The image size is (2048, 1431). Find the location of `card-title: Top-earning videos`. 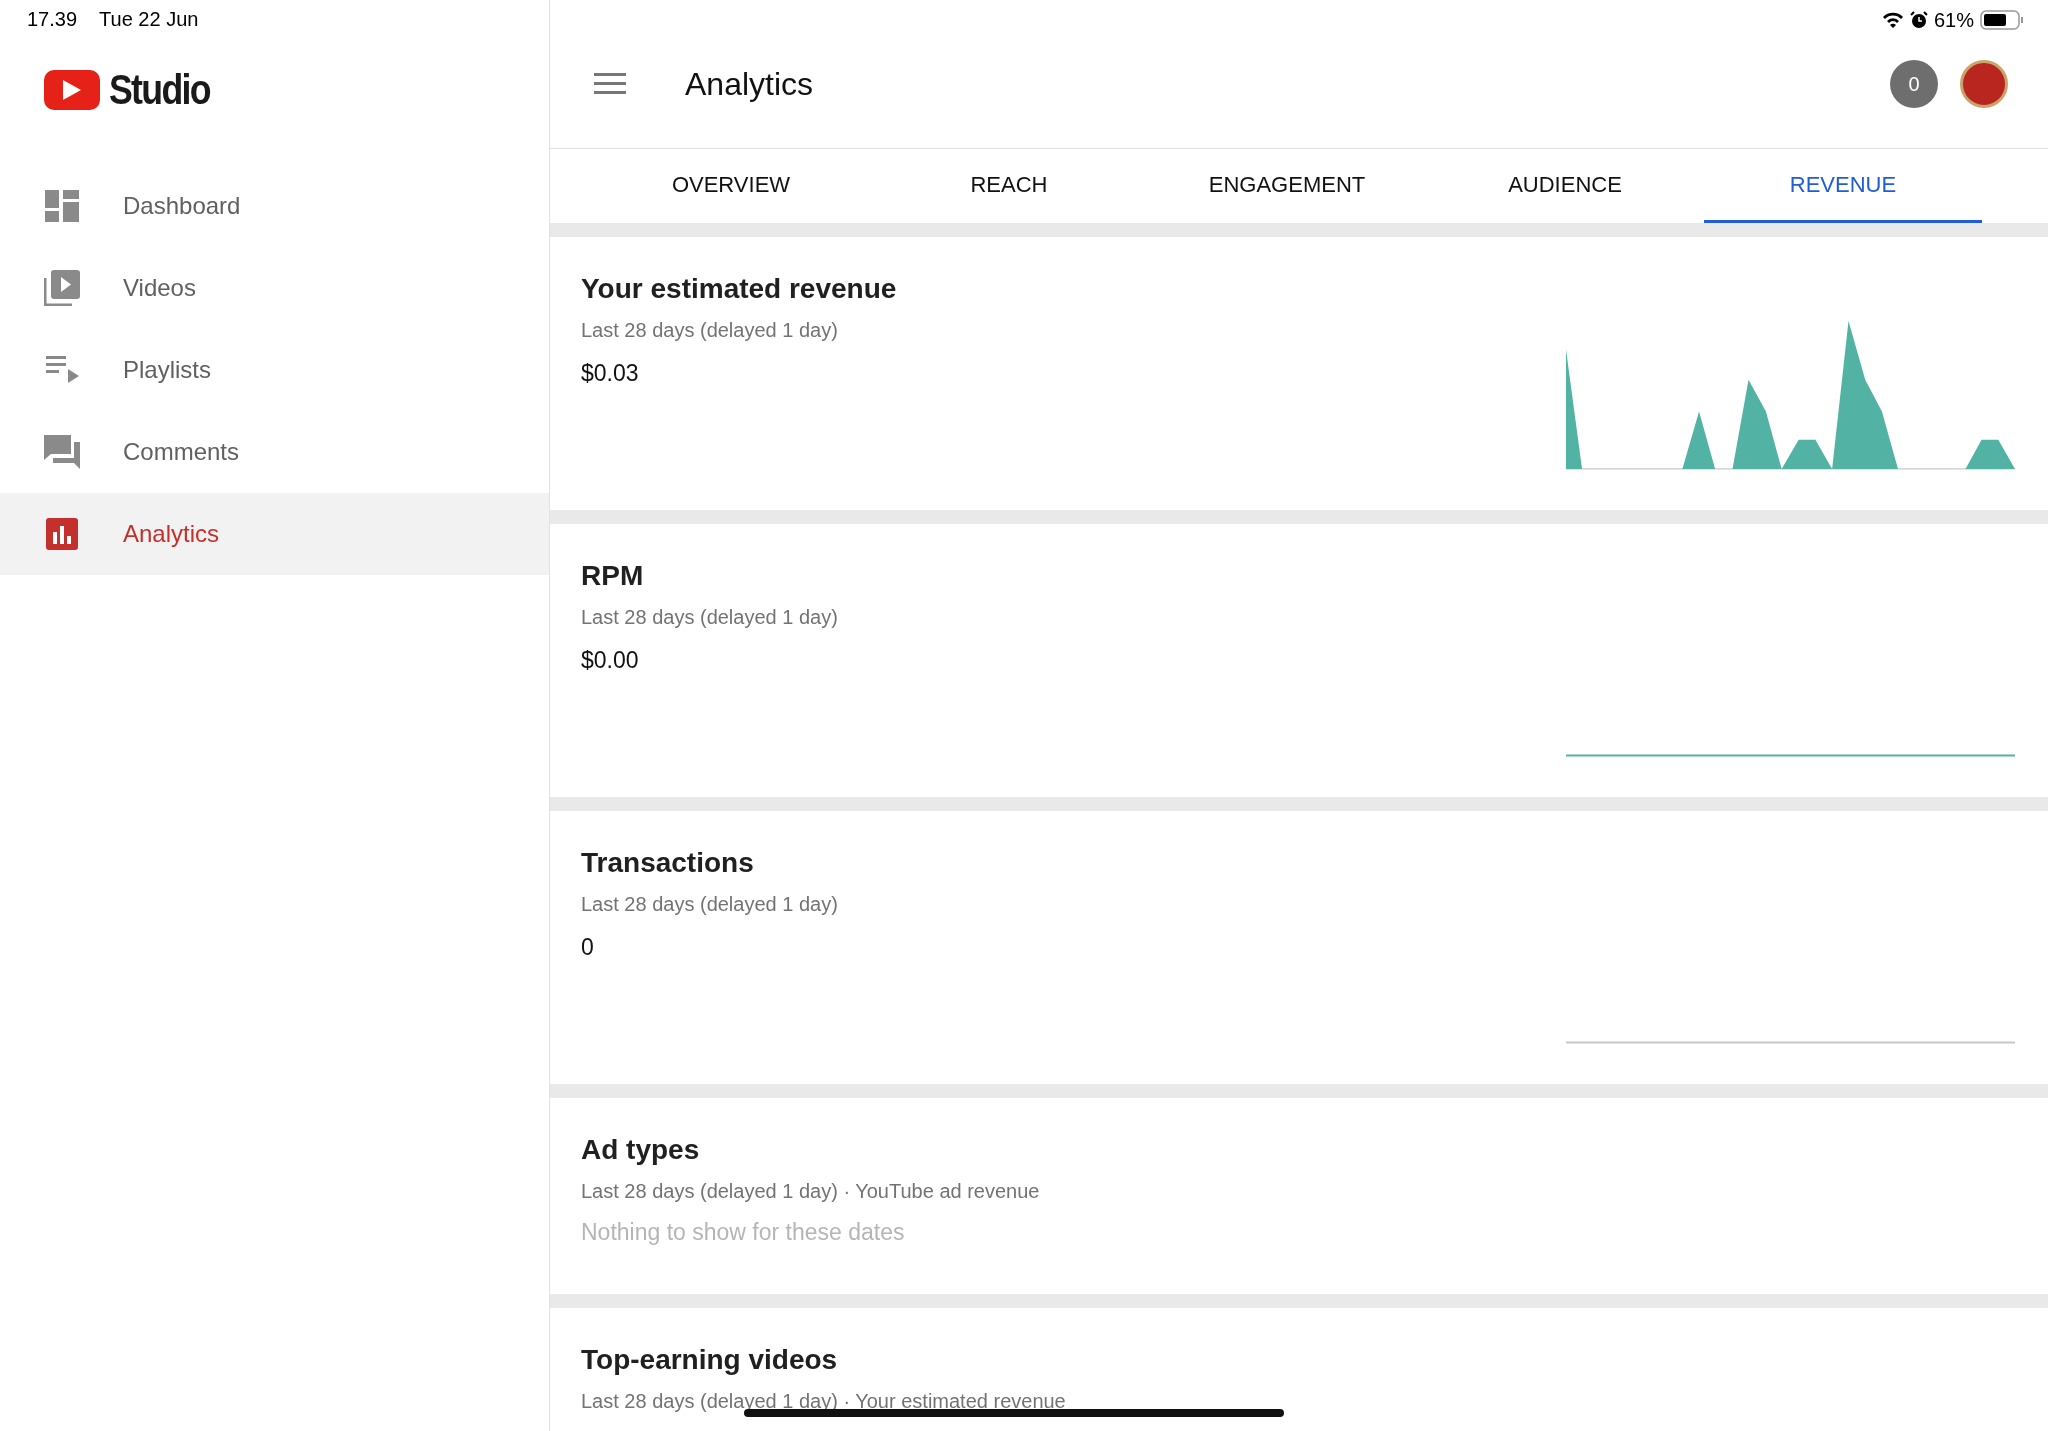

card-title: Top-earning videos is located at coordinates (710, 1360).